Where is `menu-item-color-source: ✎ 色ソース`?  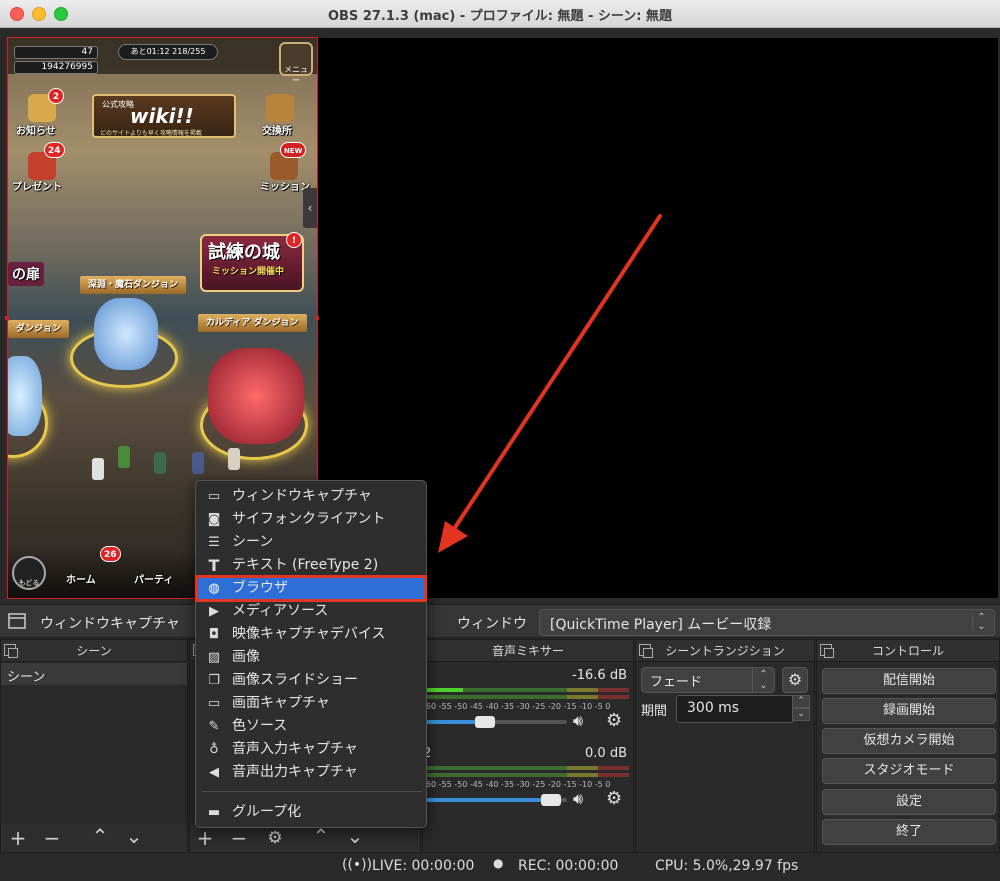 menu-item-color-source: ✎ 色ソース is located at coordinates (311, 726).